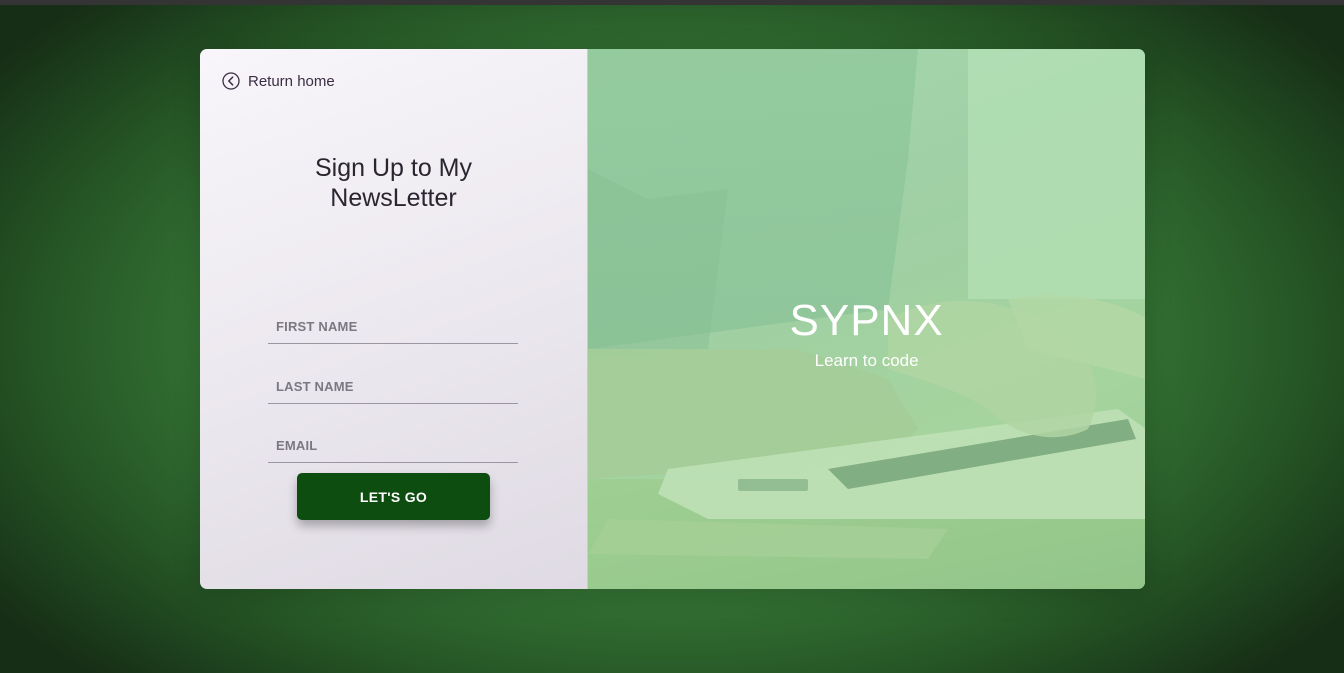  Describe the element at coordinates (393, 496) in the screenshot. I see `lets-go-button: LET'S GO` at that location.